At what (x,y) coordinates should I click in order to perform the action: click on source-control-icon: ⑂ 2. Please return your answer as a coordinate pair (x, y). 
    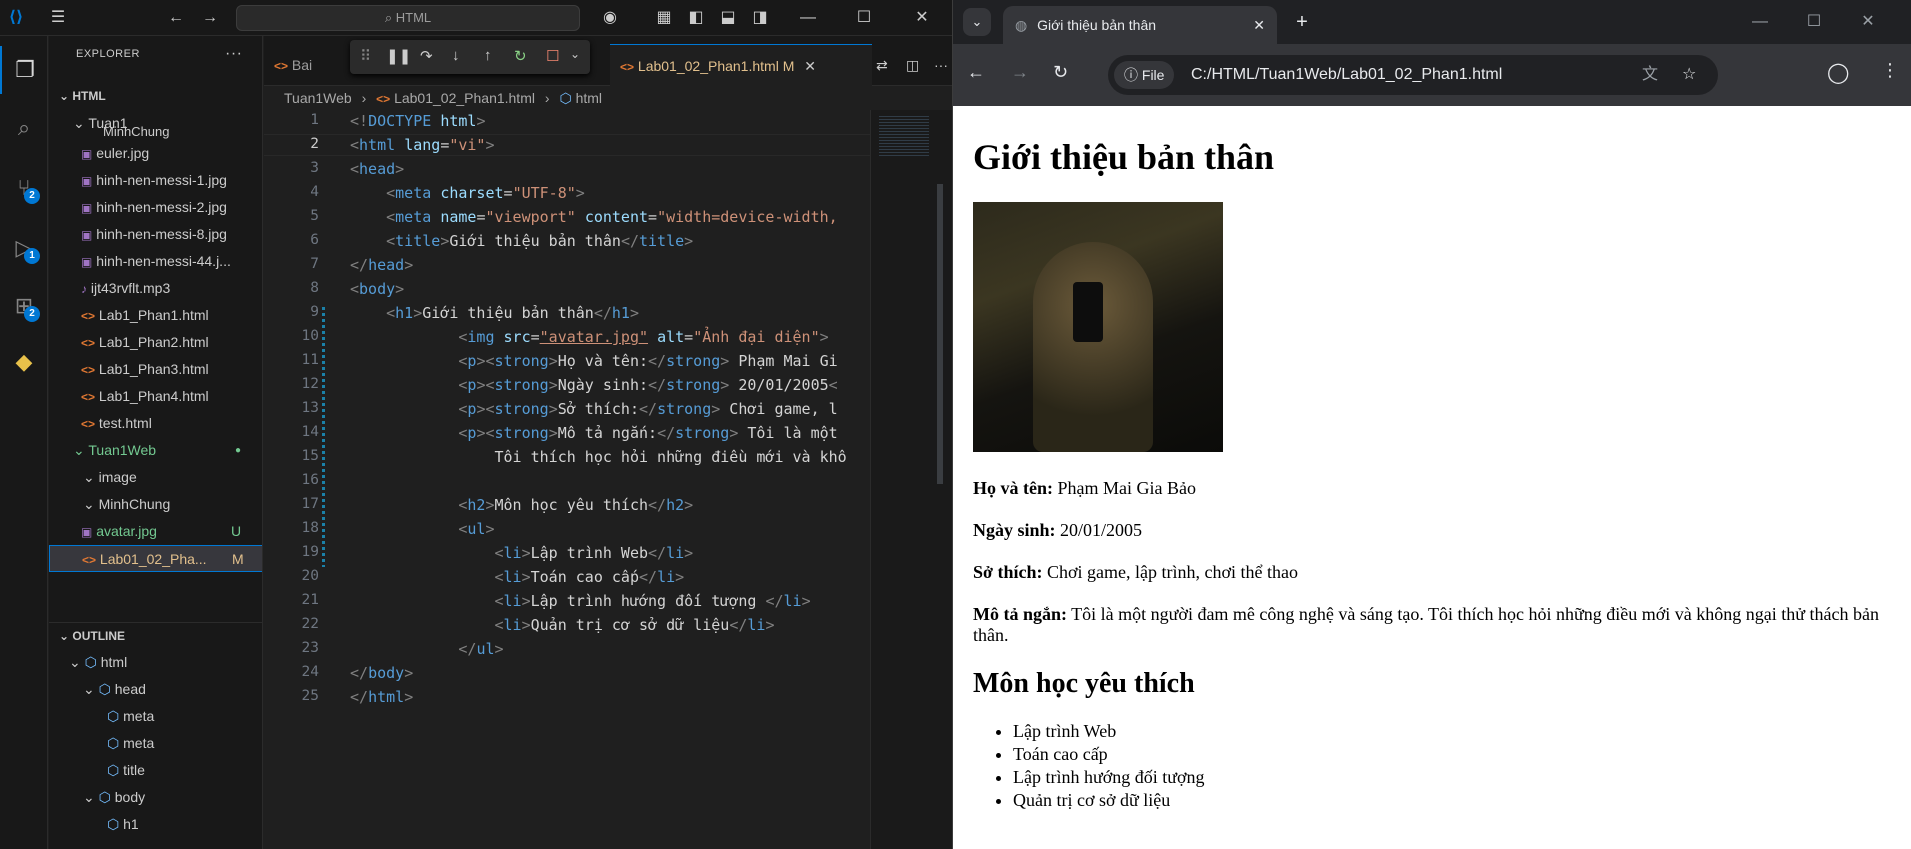
    Looking at the image, I should click on (24, 188).